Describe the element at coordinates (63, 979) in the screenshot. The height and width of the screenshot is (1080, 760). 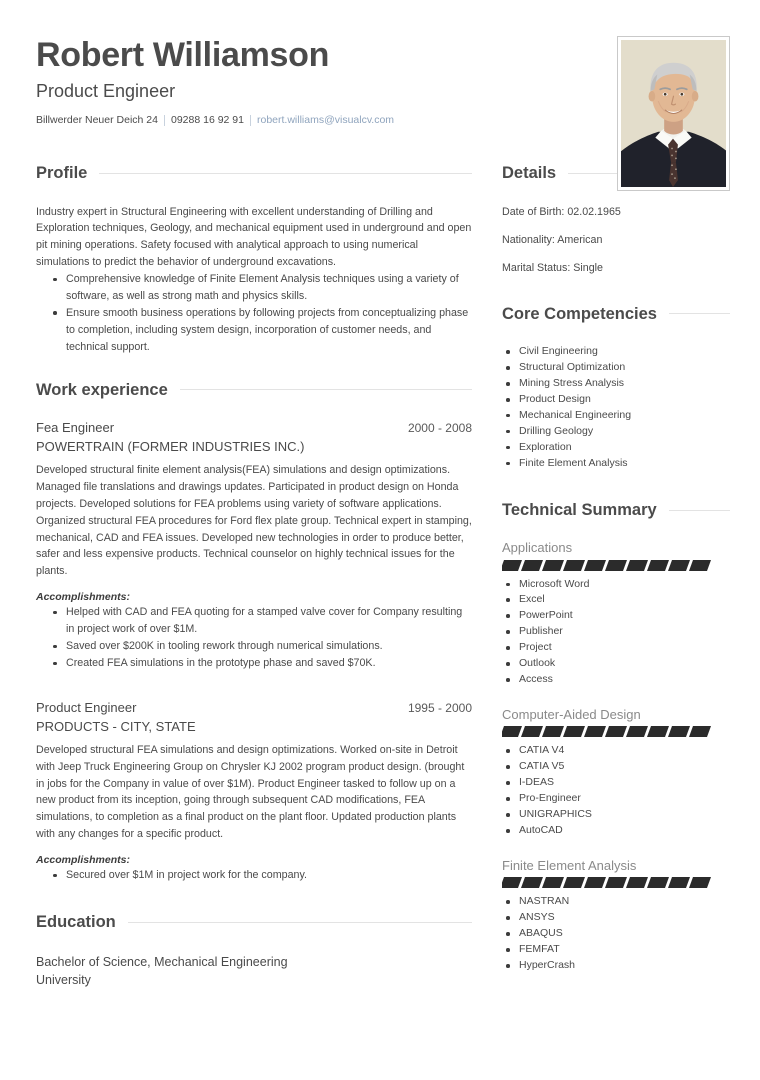
I see `education-school: University` at that location.